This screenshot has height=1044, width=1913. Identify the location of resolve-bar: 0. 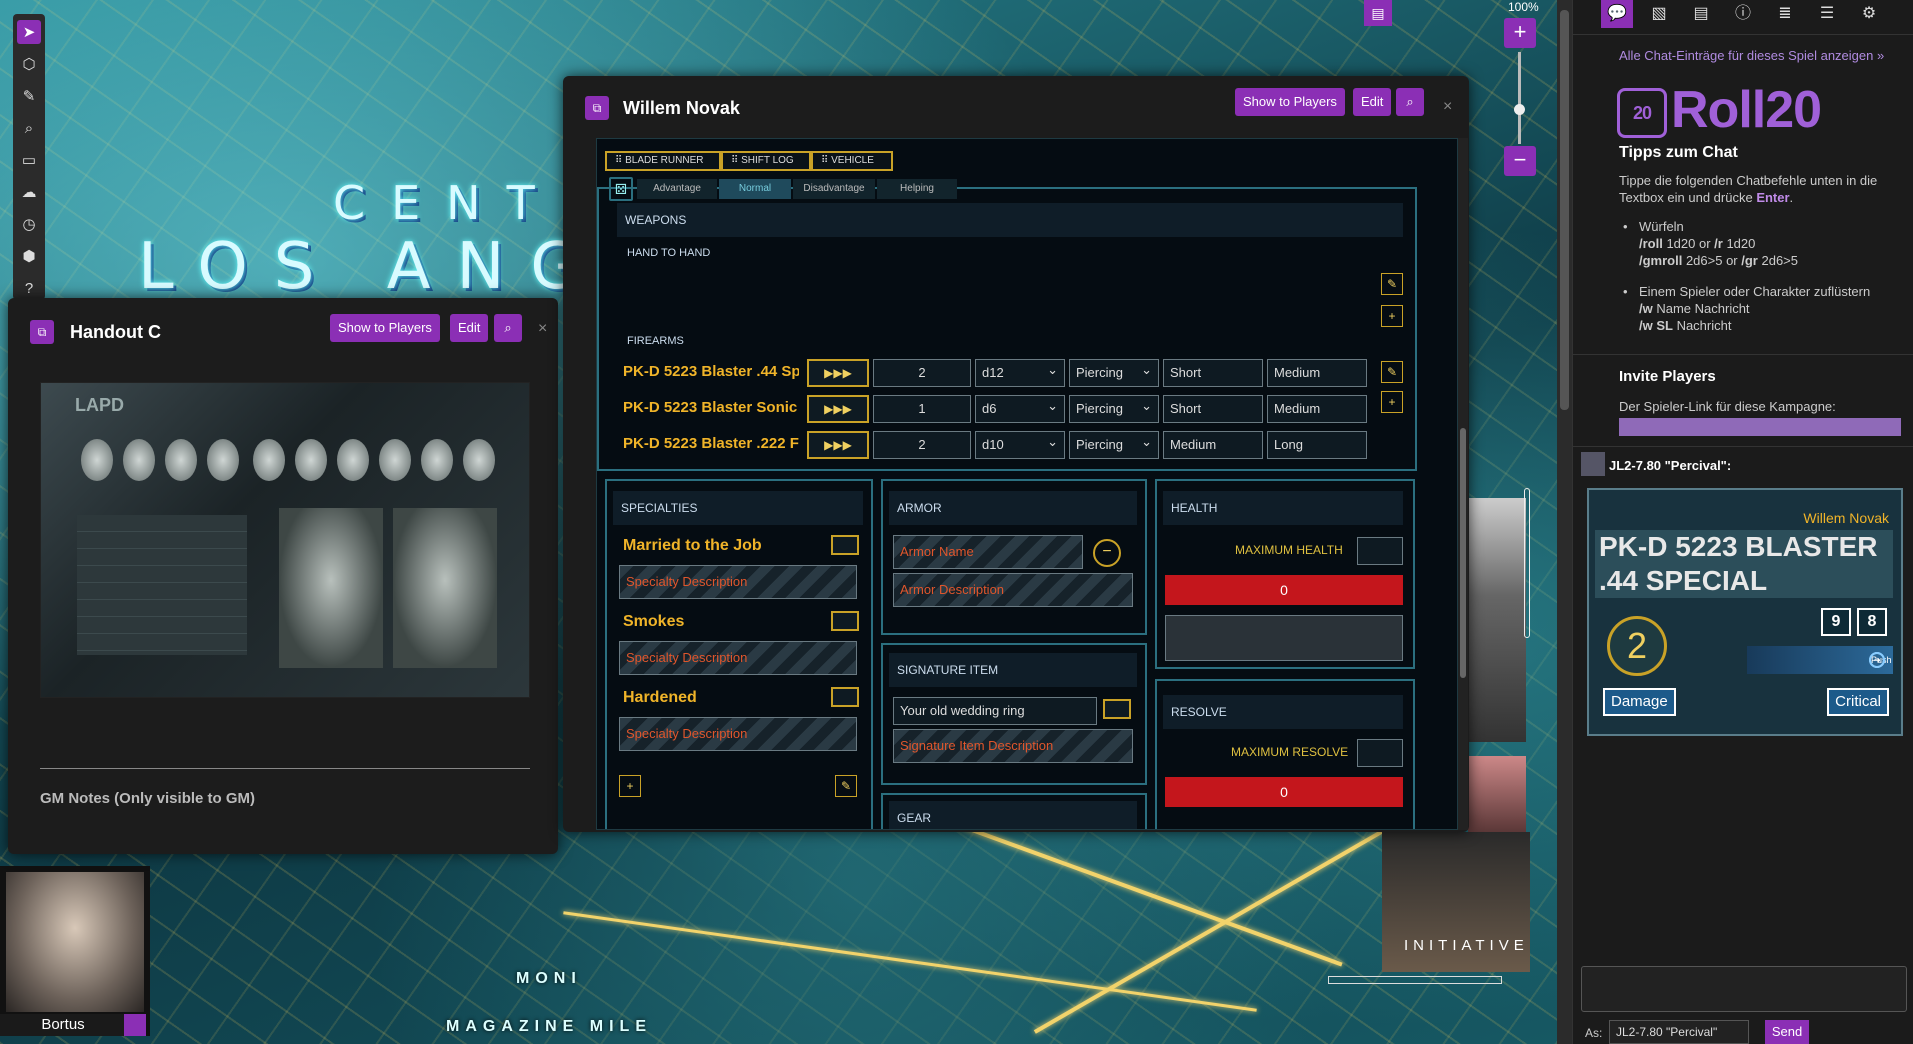
(1284, 792).